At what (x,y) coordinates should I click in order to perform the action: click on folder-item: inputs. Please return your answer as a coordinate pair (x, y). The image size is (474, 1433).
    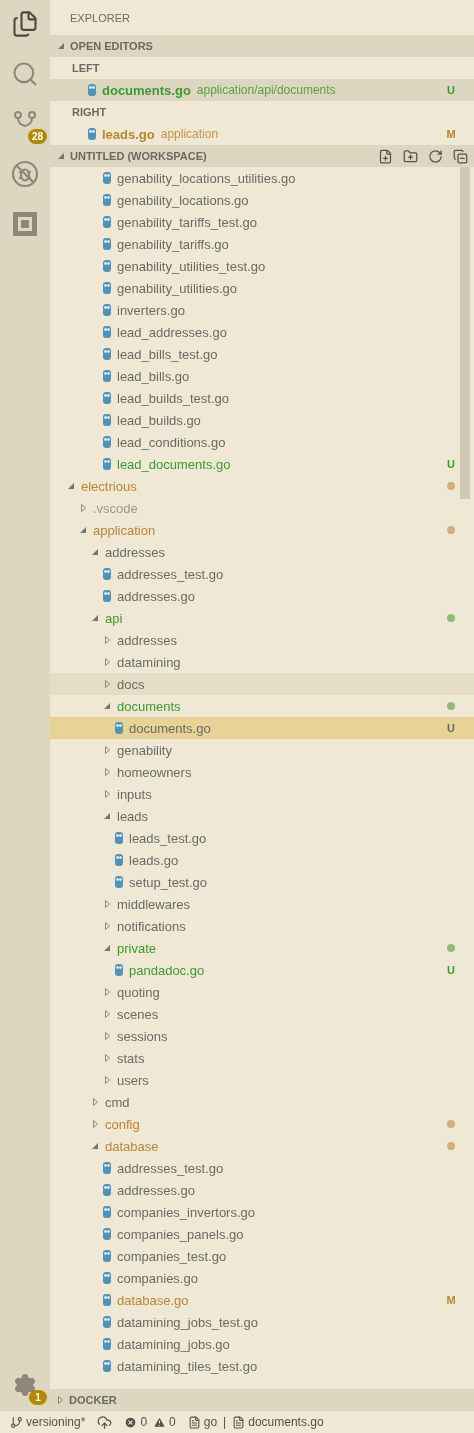
    Looking at the image, I should click on (262, 794).